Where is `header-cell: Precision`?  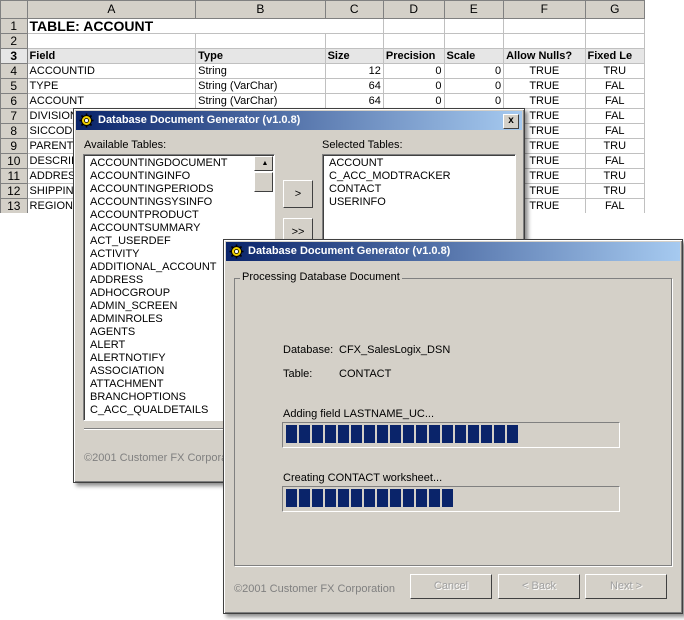
header-cell: Precision is located at coordinates (413, 56).